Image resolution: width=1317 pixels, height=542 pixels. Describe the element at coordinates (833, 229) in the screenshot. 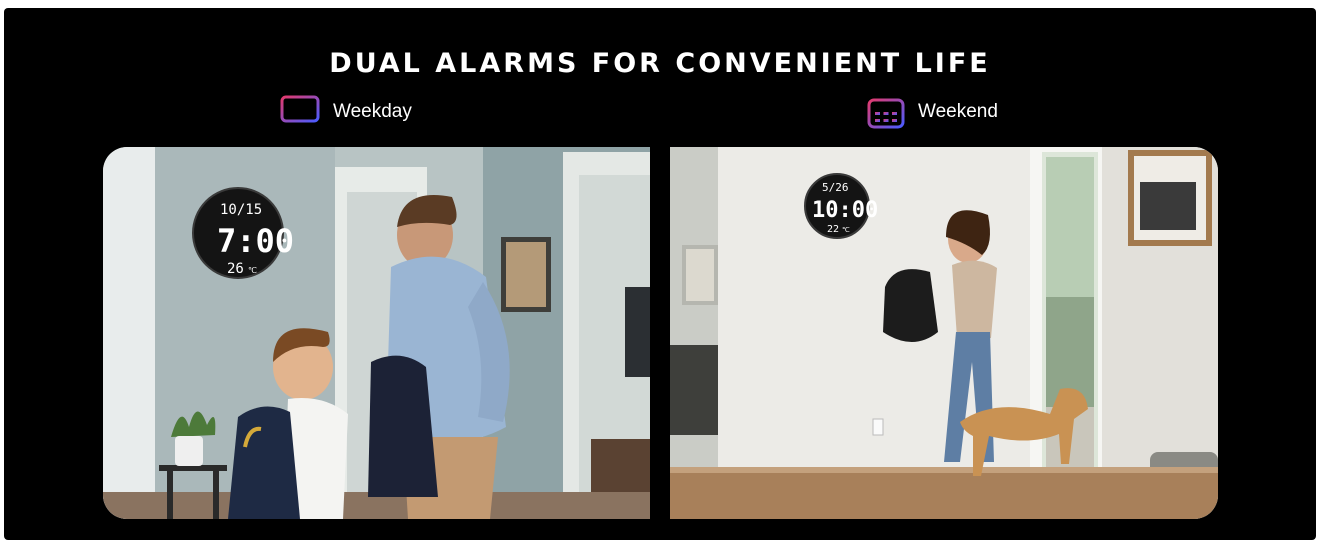

I see `weekend-clock-temp: 22` at that location.